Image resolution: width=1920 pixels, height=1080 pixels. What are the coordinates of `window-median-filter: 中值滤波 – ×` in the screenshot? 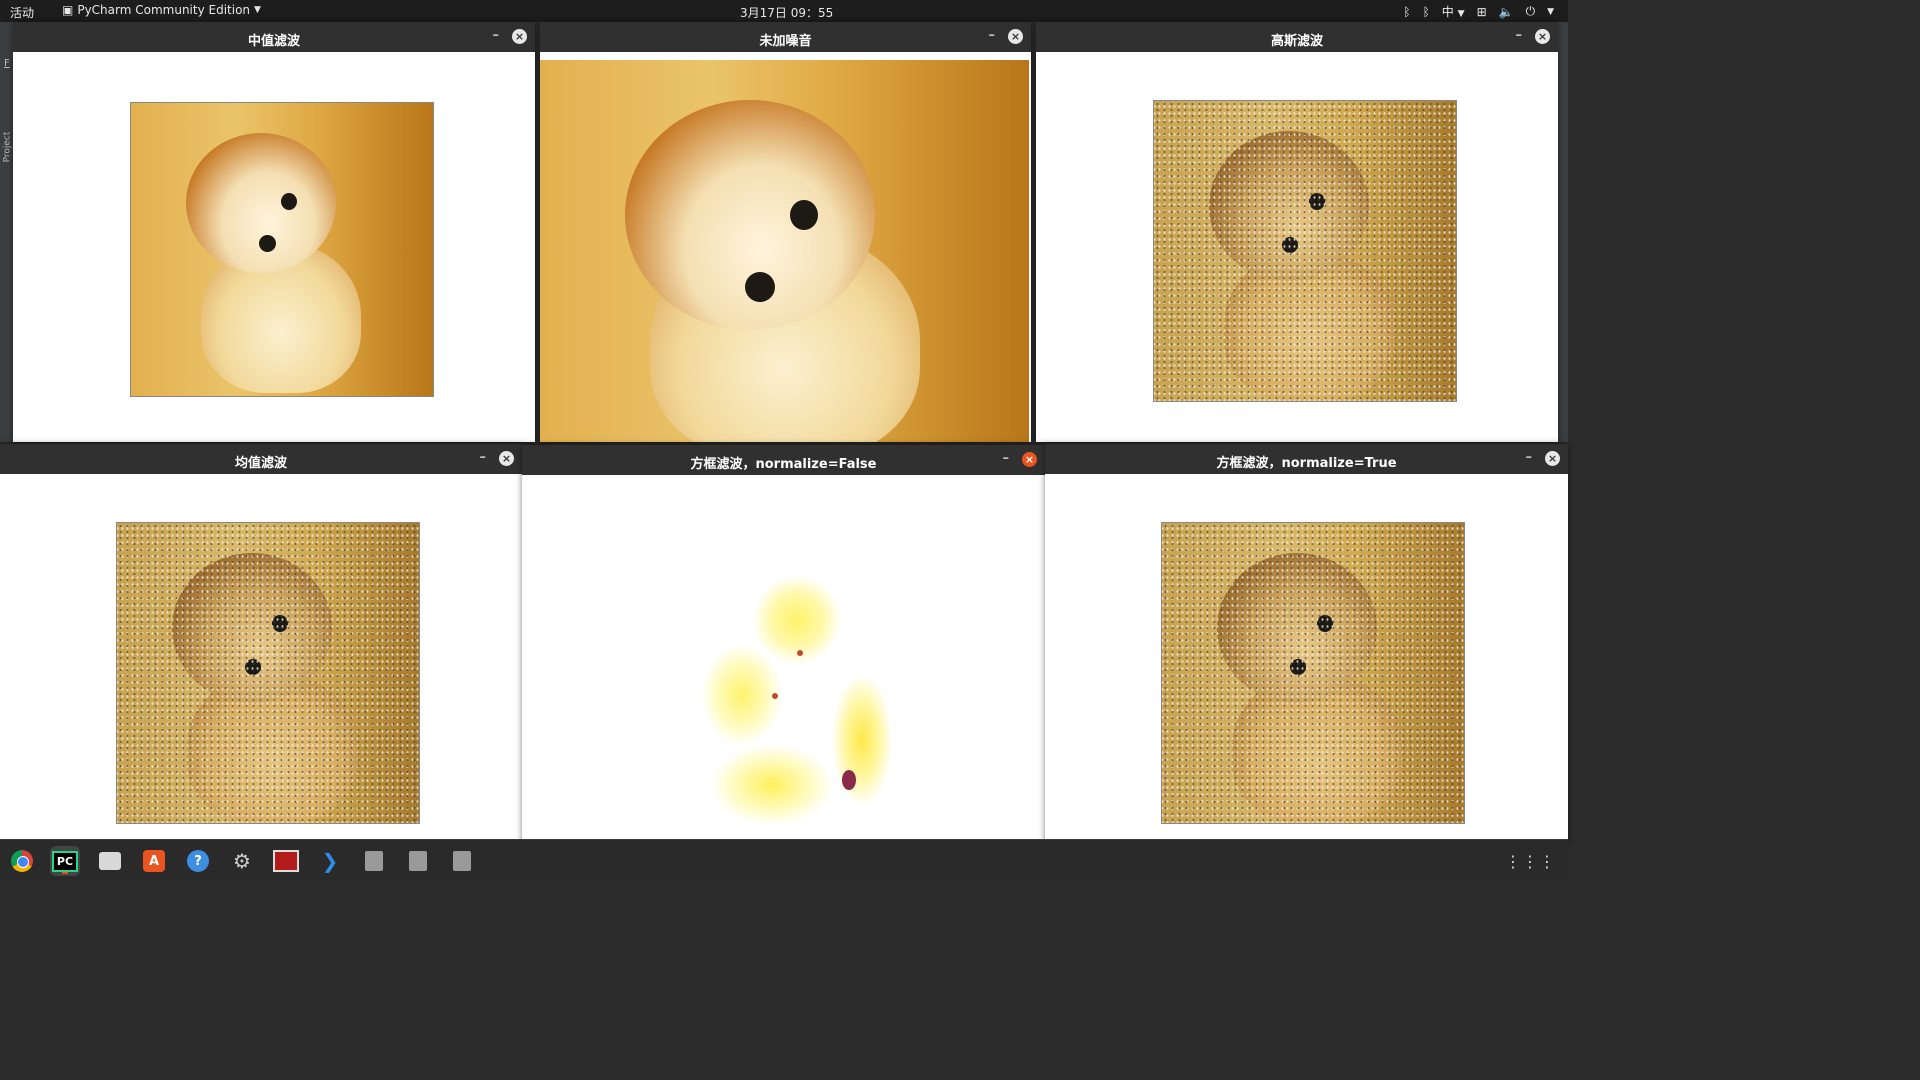 It's located at (274, 232).